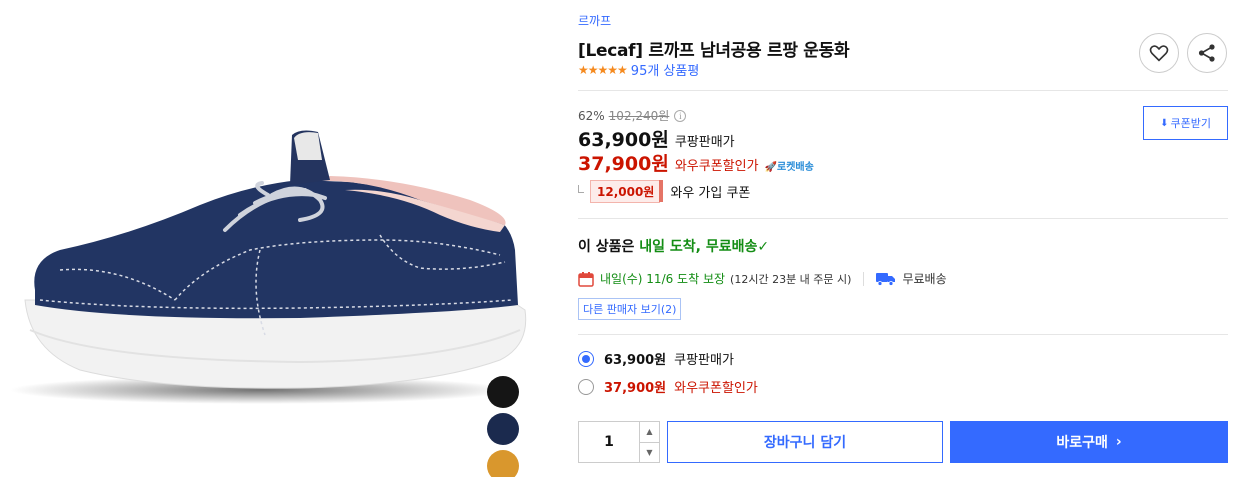 This screenshot has width=1236, height=477. I want to click on quantity-steps: ▲ ▼, so click(649, 442).